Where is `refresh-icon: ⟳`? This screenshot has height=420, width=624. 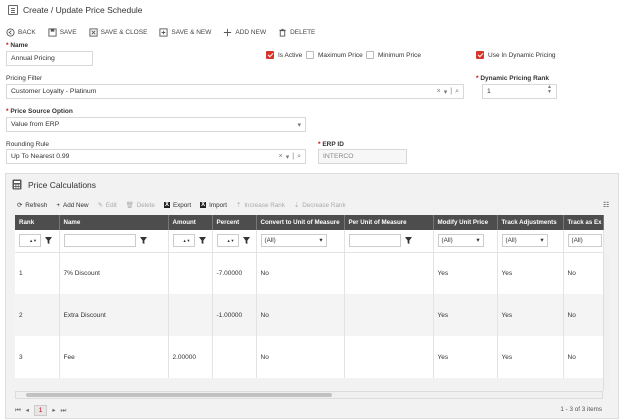
refresh-icon: ⟳ is located at coordinates (20, 205).